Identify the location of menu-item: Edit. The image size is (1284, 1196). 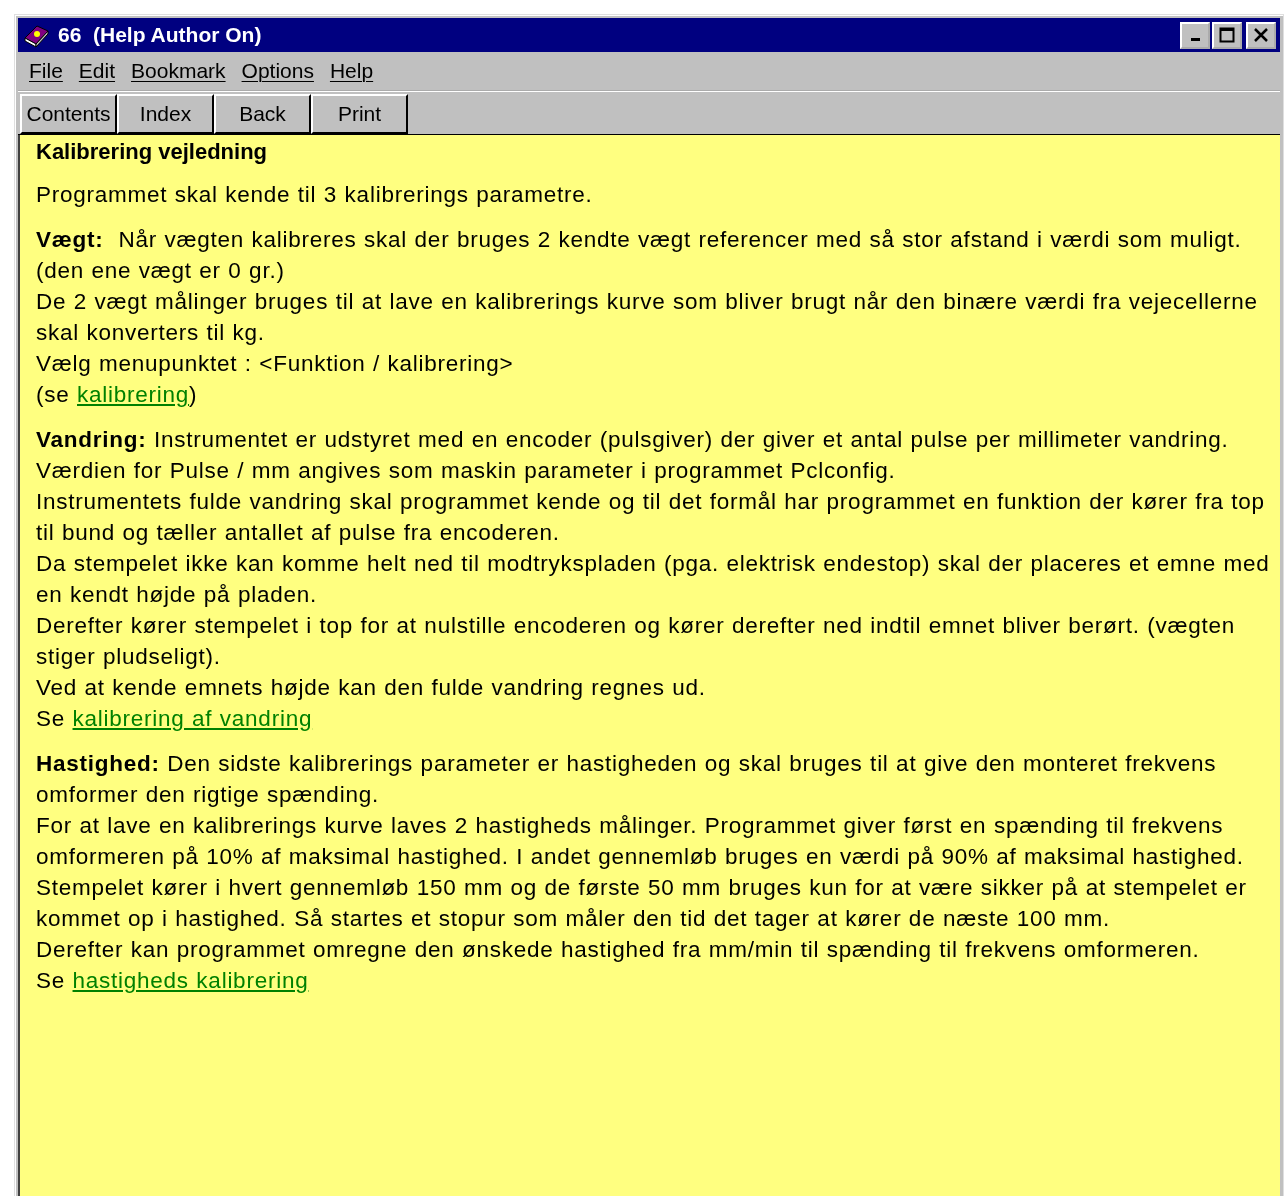
(100, 71).